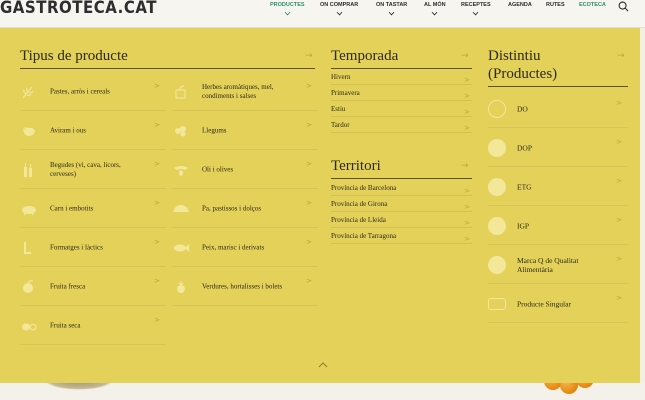 This screenshot has width=645, height=400. What do you see at coordinates (181, 208) in the screenshot?
I see `bread-icon` at bounding box center [181, 208].